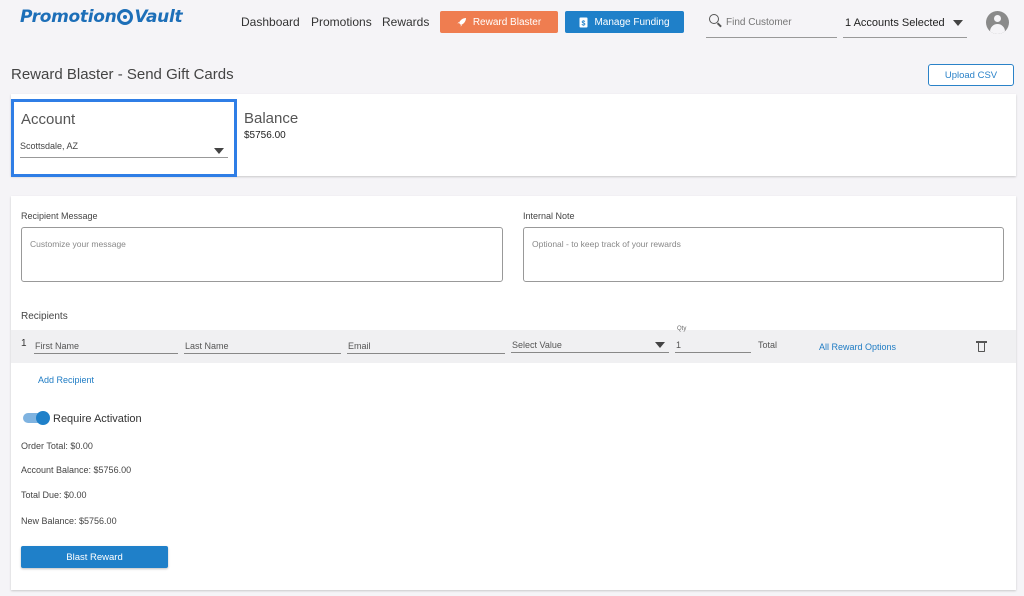 This screenshot has height=596, width=1024. Describe the element at coordinates (606, 244) in the screenshot. I see `internal-note-placeholder: Optional - to keep track of your rewards` at that location.